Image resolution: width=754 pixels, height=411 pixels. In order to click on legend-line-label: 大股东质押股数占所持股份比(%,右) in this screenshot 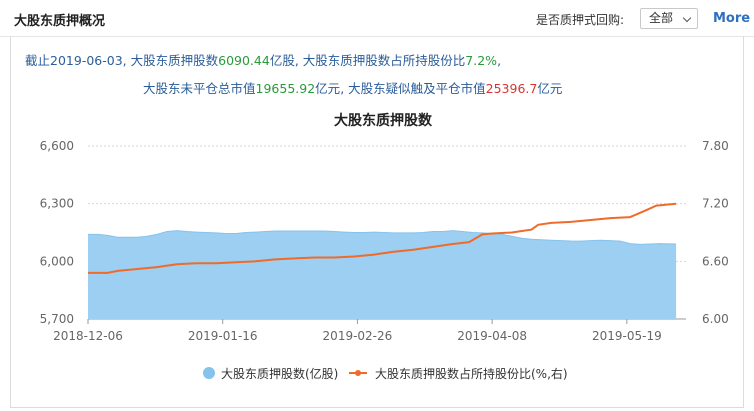, I will do `click(471, 373)`.